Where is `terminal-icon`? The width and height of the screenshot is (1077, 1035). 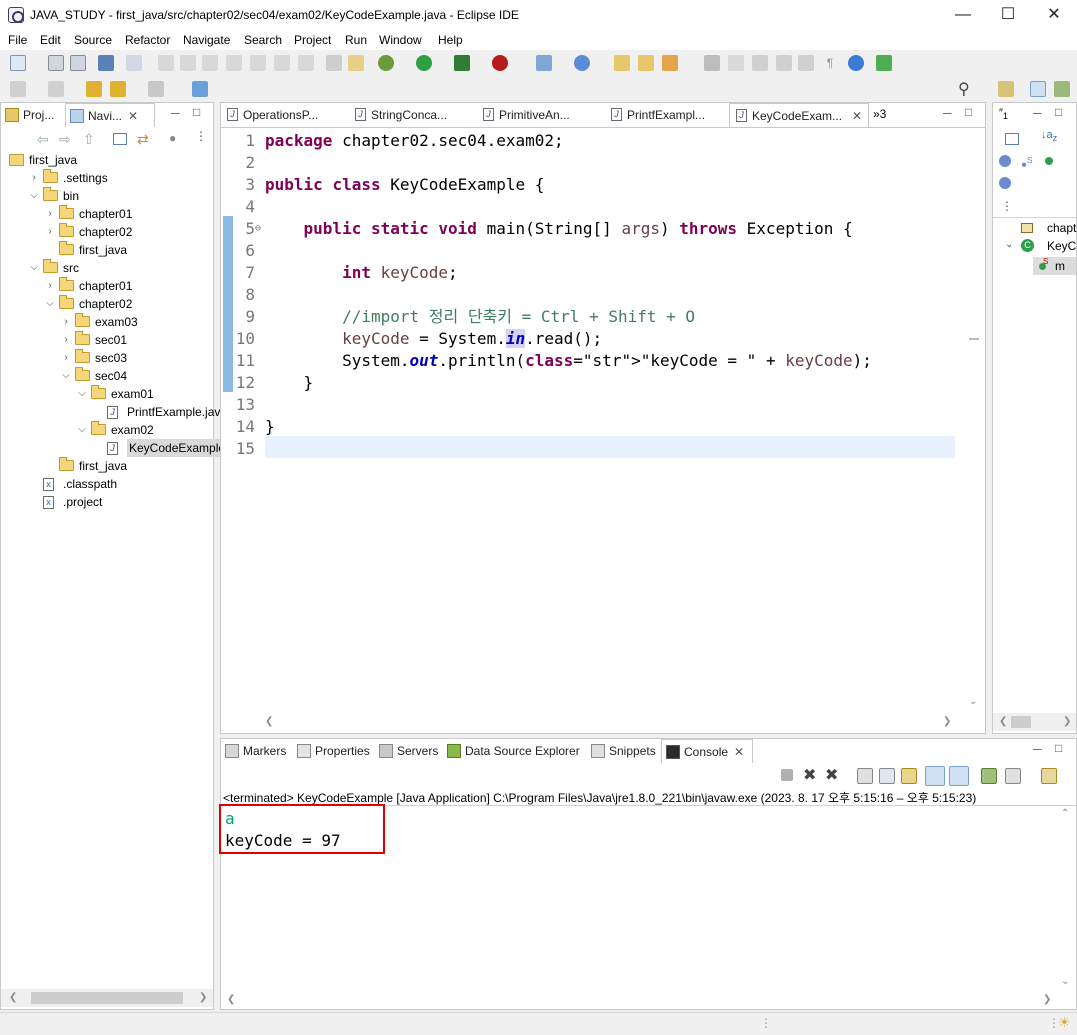
terminal-icon is located at coordinates (106, 63).